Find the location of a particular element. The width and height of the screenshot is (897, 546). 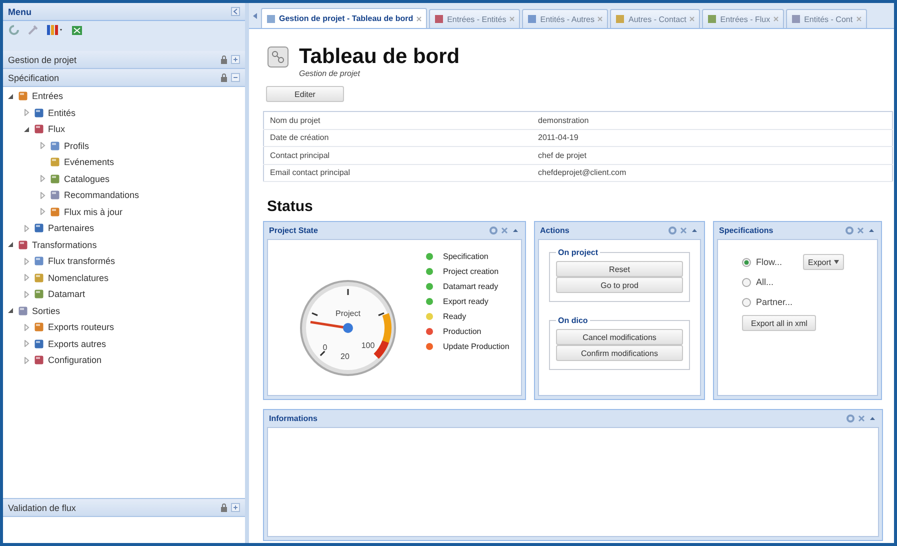

minus-icon is located at coordinates (235, 77).